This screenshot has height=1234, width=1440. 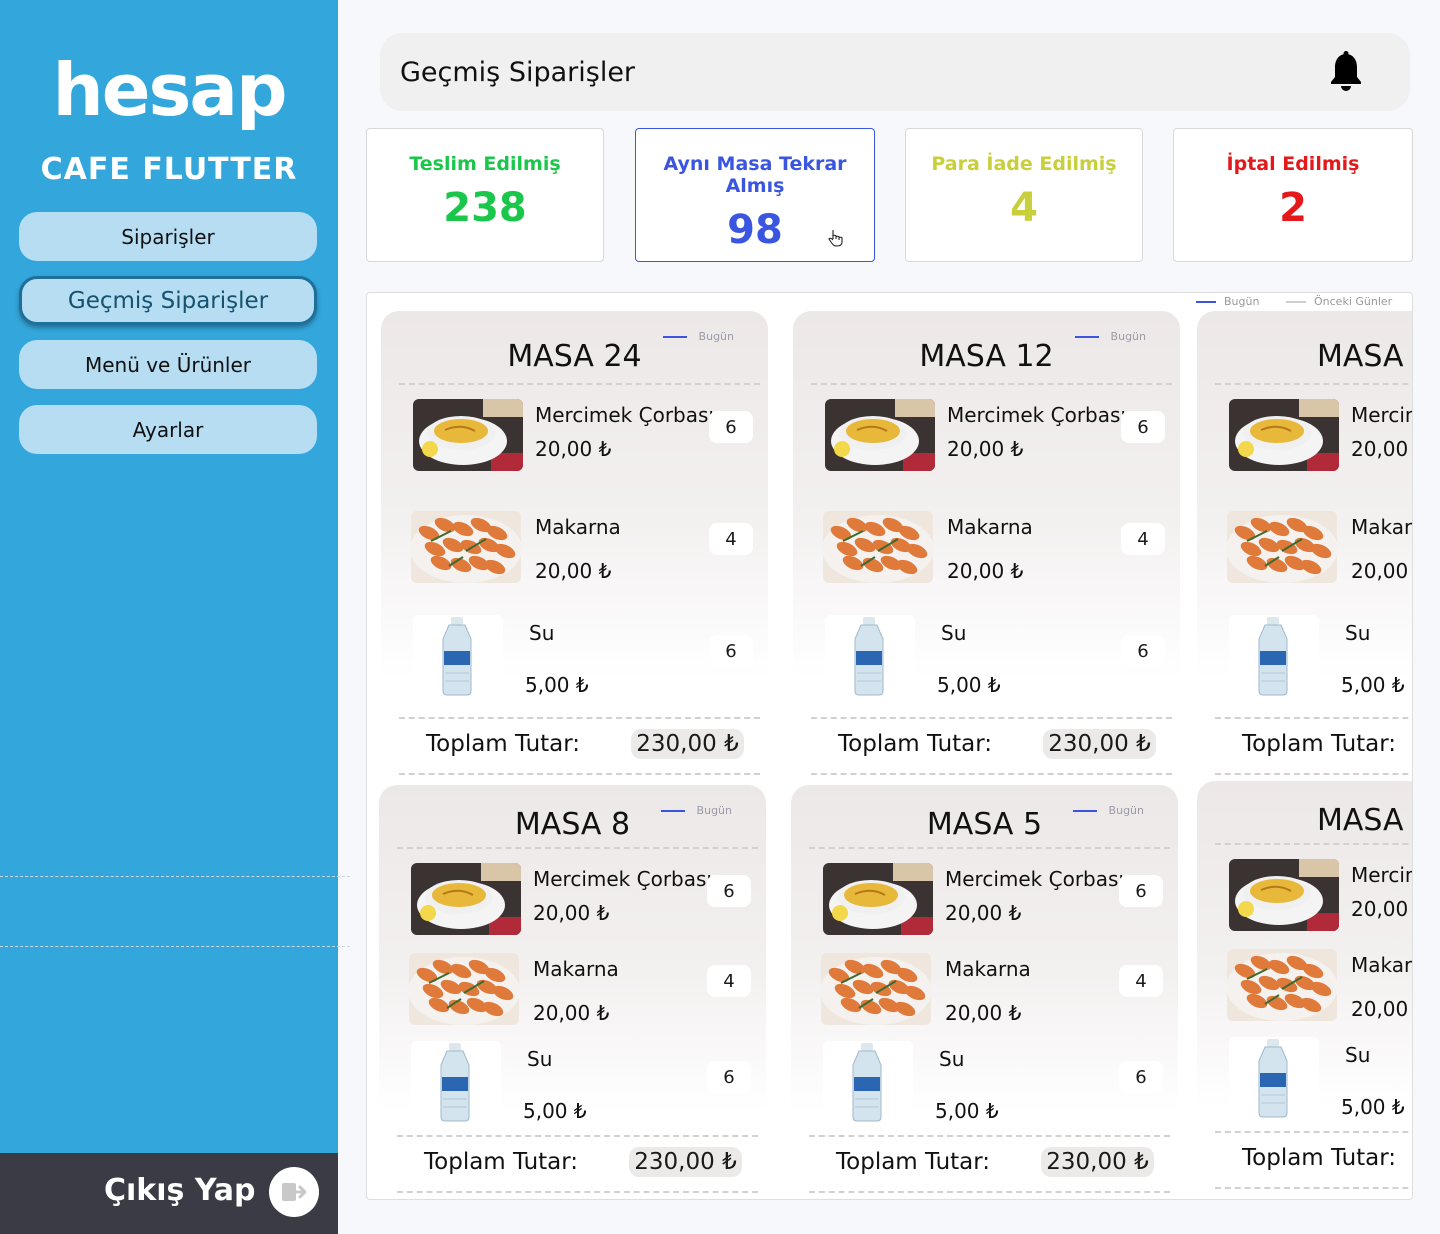 What do you see at coordinates (1227, 301) in the screenshot?
I see `legend-today: Bugün` at bounding box center [1227, 301].